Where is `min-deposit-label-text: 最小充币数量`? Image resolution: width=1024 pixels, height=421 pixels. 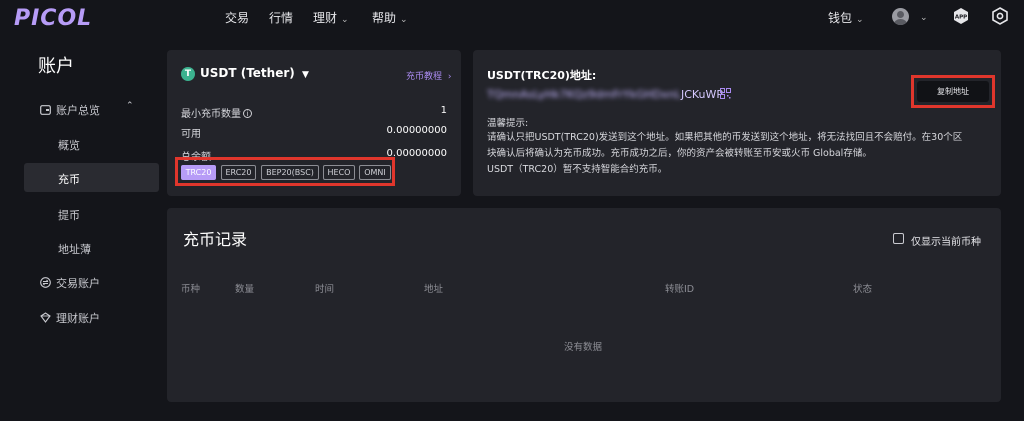
min-deposit-label-text: 最小充币数量 is located at coordinates (211, 114).